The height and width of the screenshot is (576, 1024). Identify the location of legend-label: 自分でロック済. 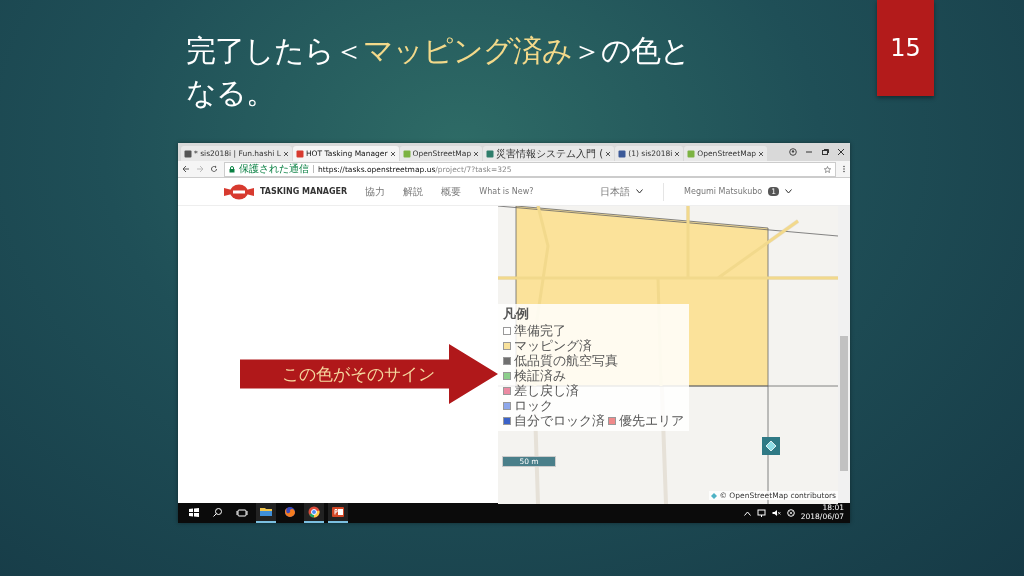
(559, 421).